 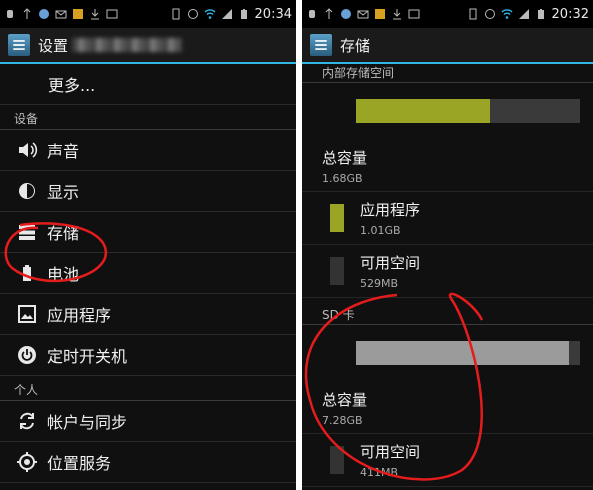 I want to click on apps-swatch, so click(x=337, y=218).